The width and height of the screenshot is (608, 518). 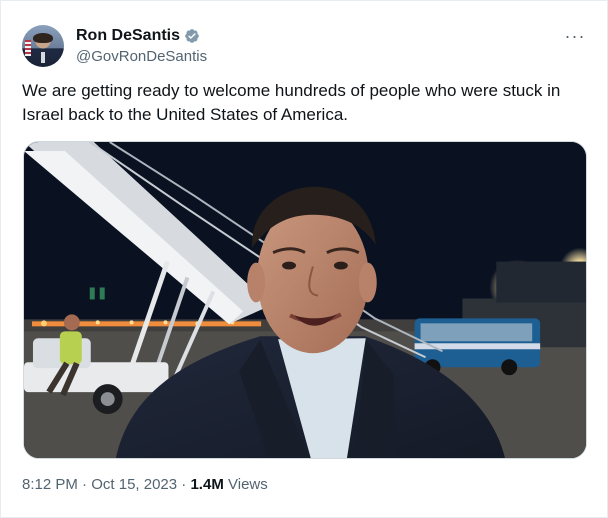 What do you see at coordinates (134, 484) in the screenshot?
I see `tweet-date: Oct 15, 2023` at bounding box center [134, 484].